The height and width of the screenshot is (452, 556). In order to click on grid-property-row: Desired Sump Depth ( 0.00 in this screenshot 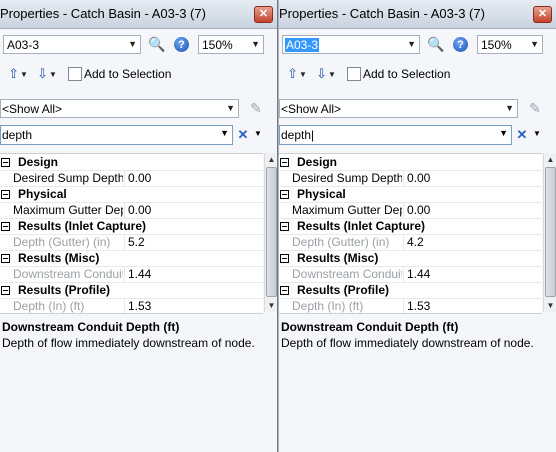, I will do `click(410, 178)`.